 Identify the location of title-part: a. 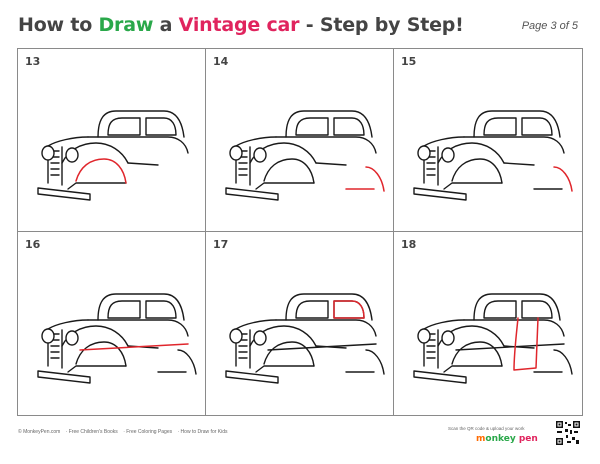
(166, 25).